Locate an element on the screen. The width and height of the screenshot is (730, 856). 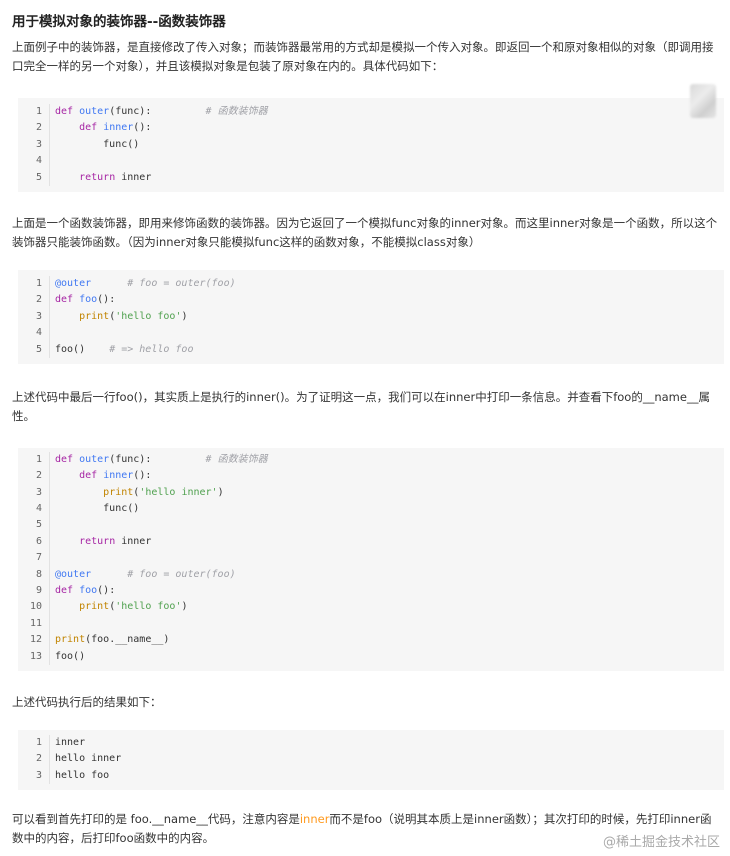
code-line: 5 return inner is located at coordinates (371, 177).